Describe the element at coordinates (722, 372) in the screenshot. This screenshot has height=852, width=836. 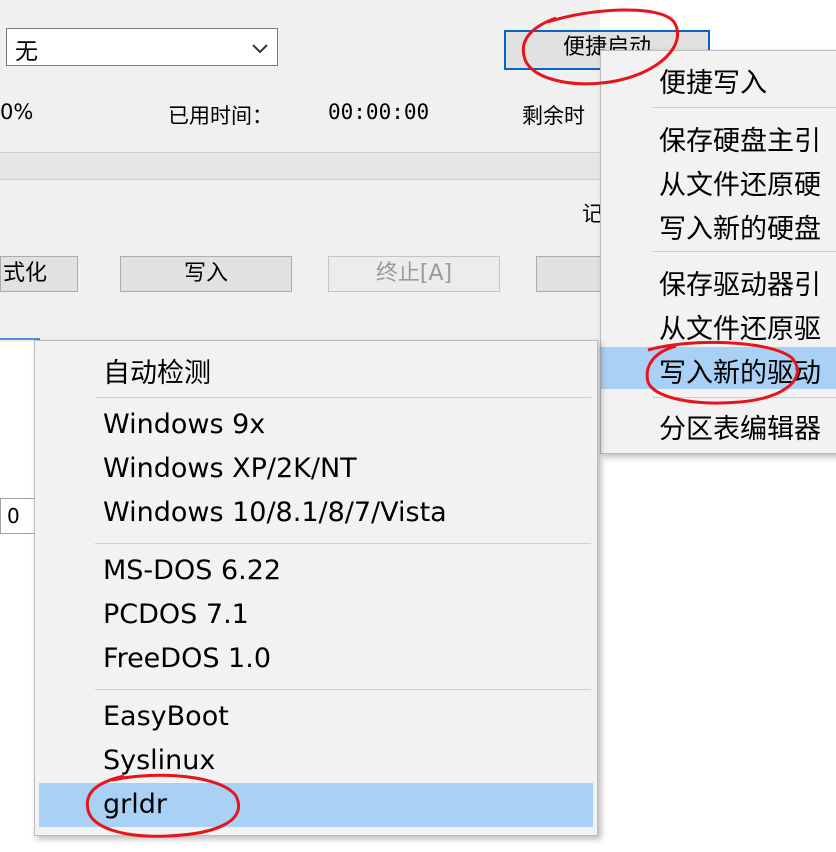
I see `red-circle-write-new-drive` at that location.